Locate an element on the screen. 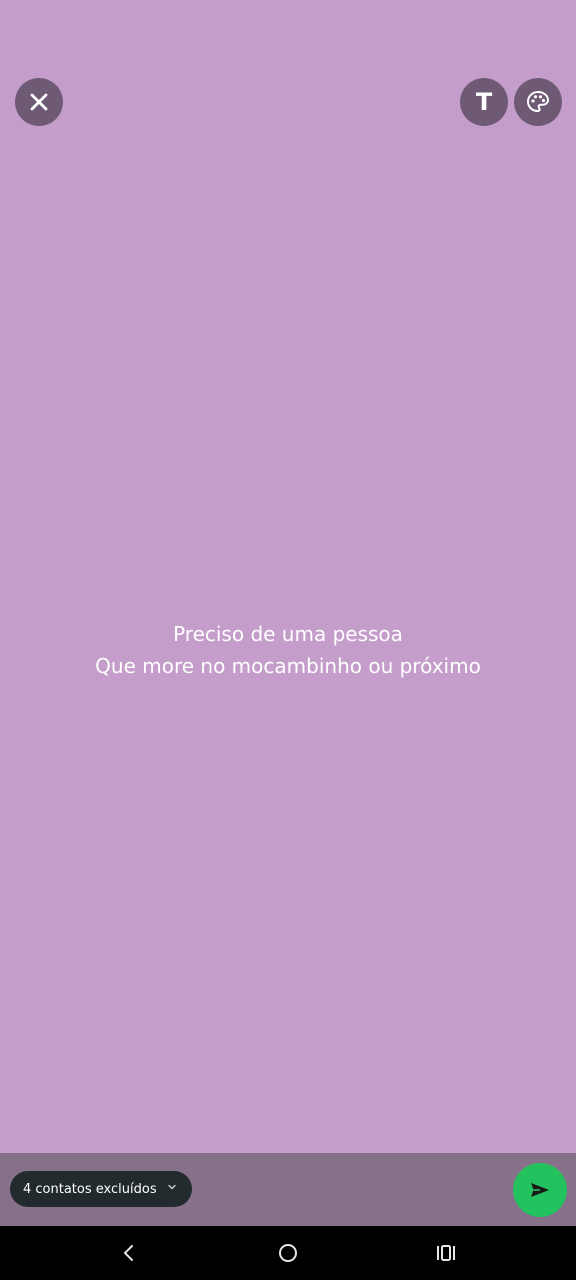  color-palette-button is located at coordinates (538, 102).